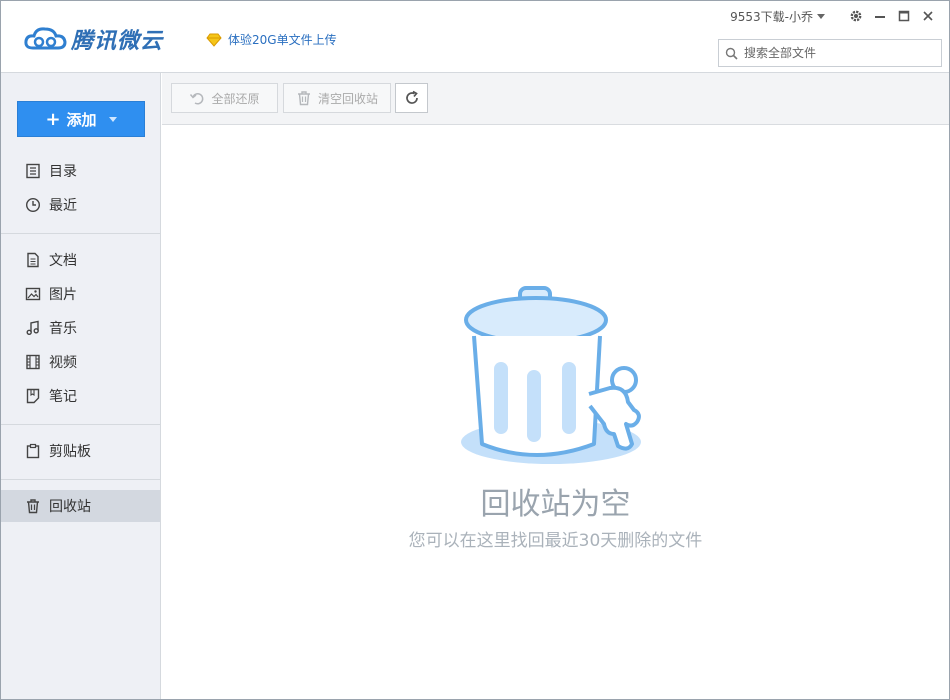 The height and width of the screenshot is (700, 950). Describe the element at coordinates (347, 98) in the screenshot. I see `empty-recycle-bin-label: 清空回收站` at that location.